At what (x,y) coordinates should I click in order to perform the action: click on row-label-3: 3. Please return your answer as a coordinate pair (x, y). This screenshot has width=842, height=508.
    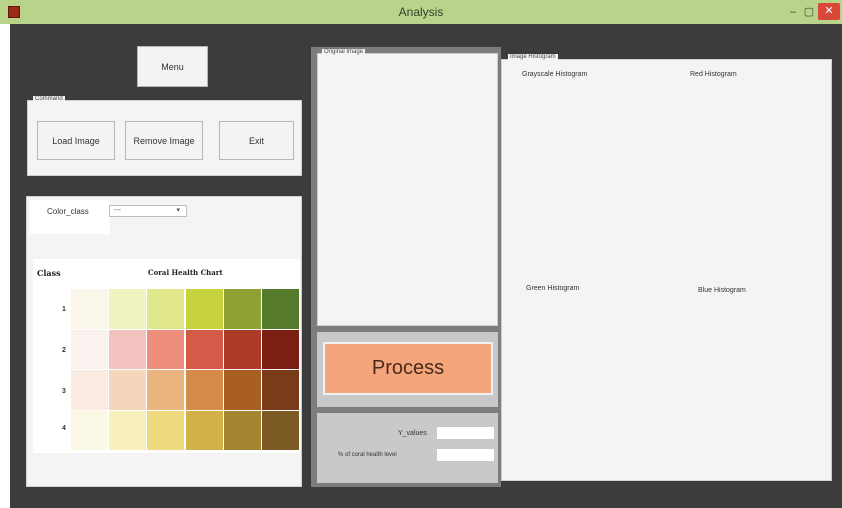
    Looking at the image, I should click on (64, 391).